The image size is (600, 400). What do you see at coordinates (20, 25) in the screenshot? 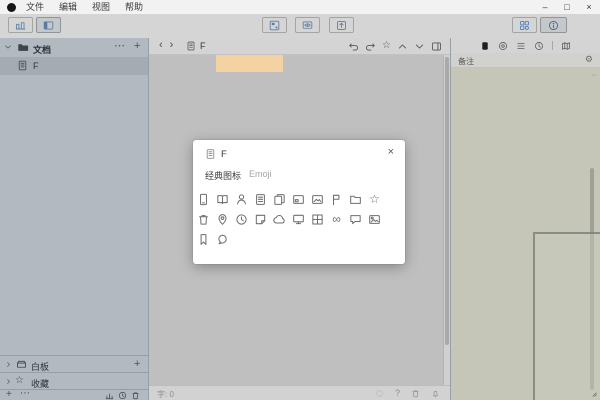
I see `library-button` at bounding box center [20, 25].